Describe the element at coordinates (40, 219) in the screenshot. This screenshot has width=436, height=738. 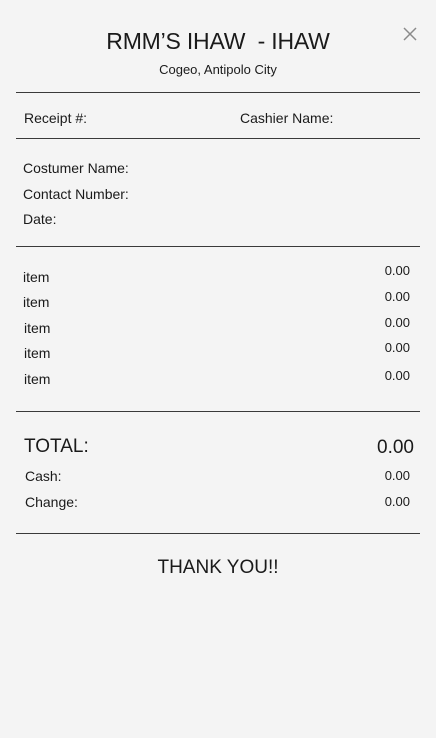
I see `date-label: Date:` at that location.